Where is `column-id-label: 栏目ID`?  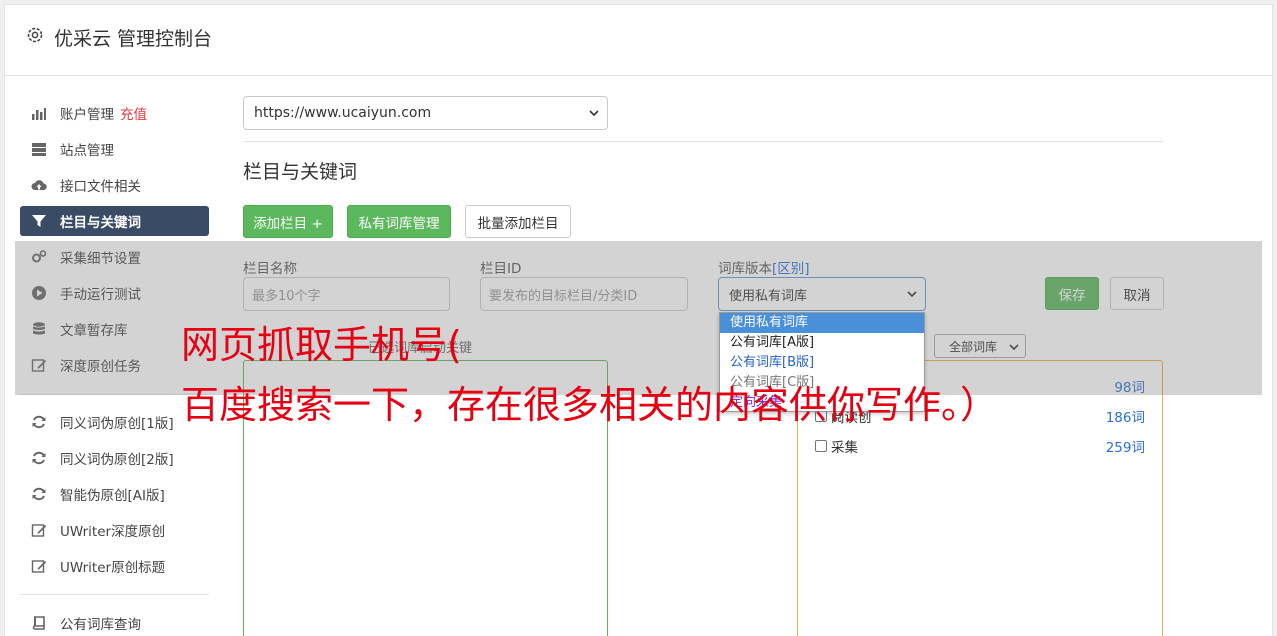 column-id-label: 栏目ID is located at coordinates (501, 269).